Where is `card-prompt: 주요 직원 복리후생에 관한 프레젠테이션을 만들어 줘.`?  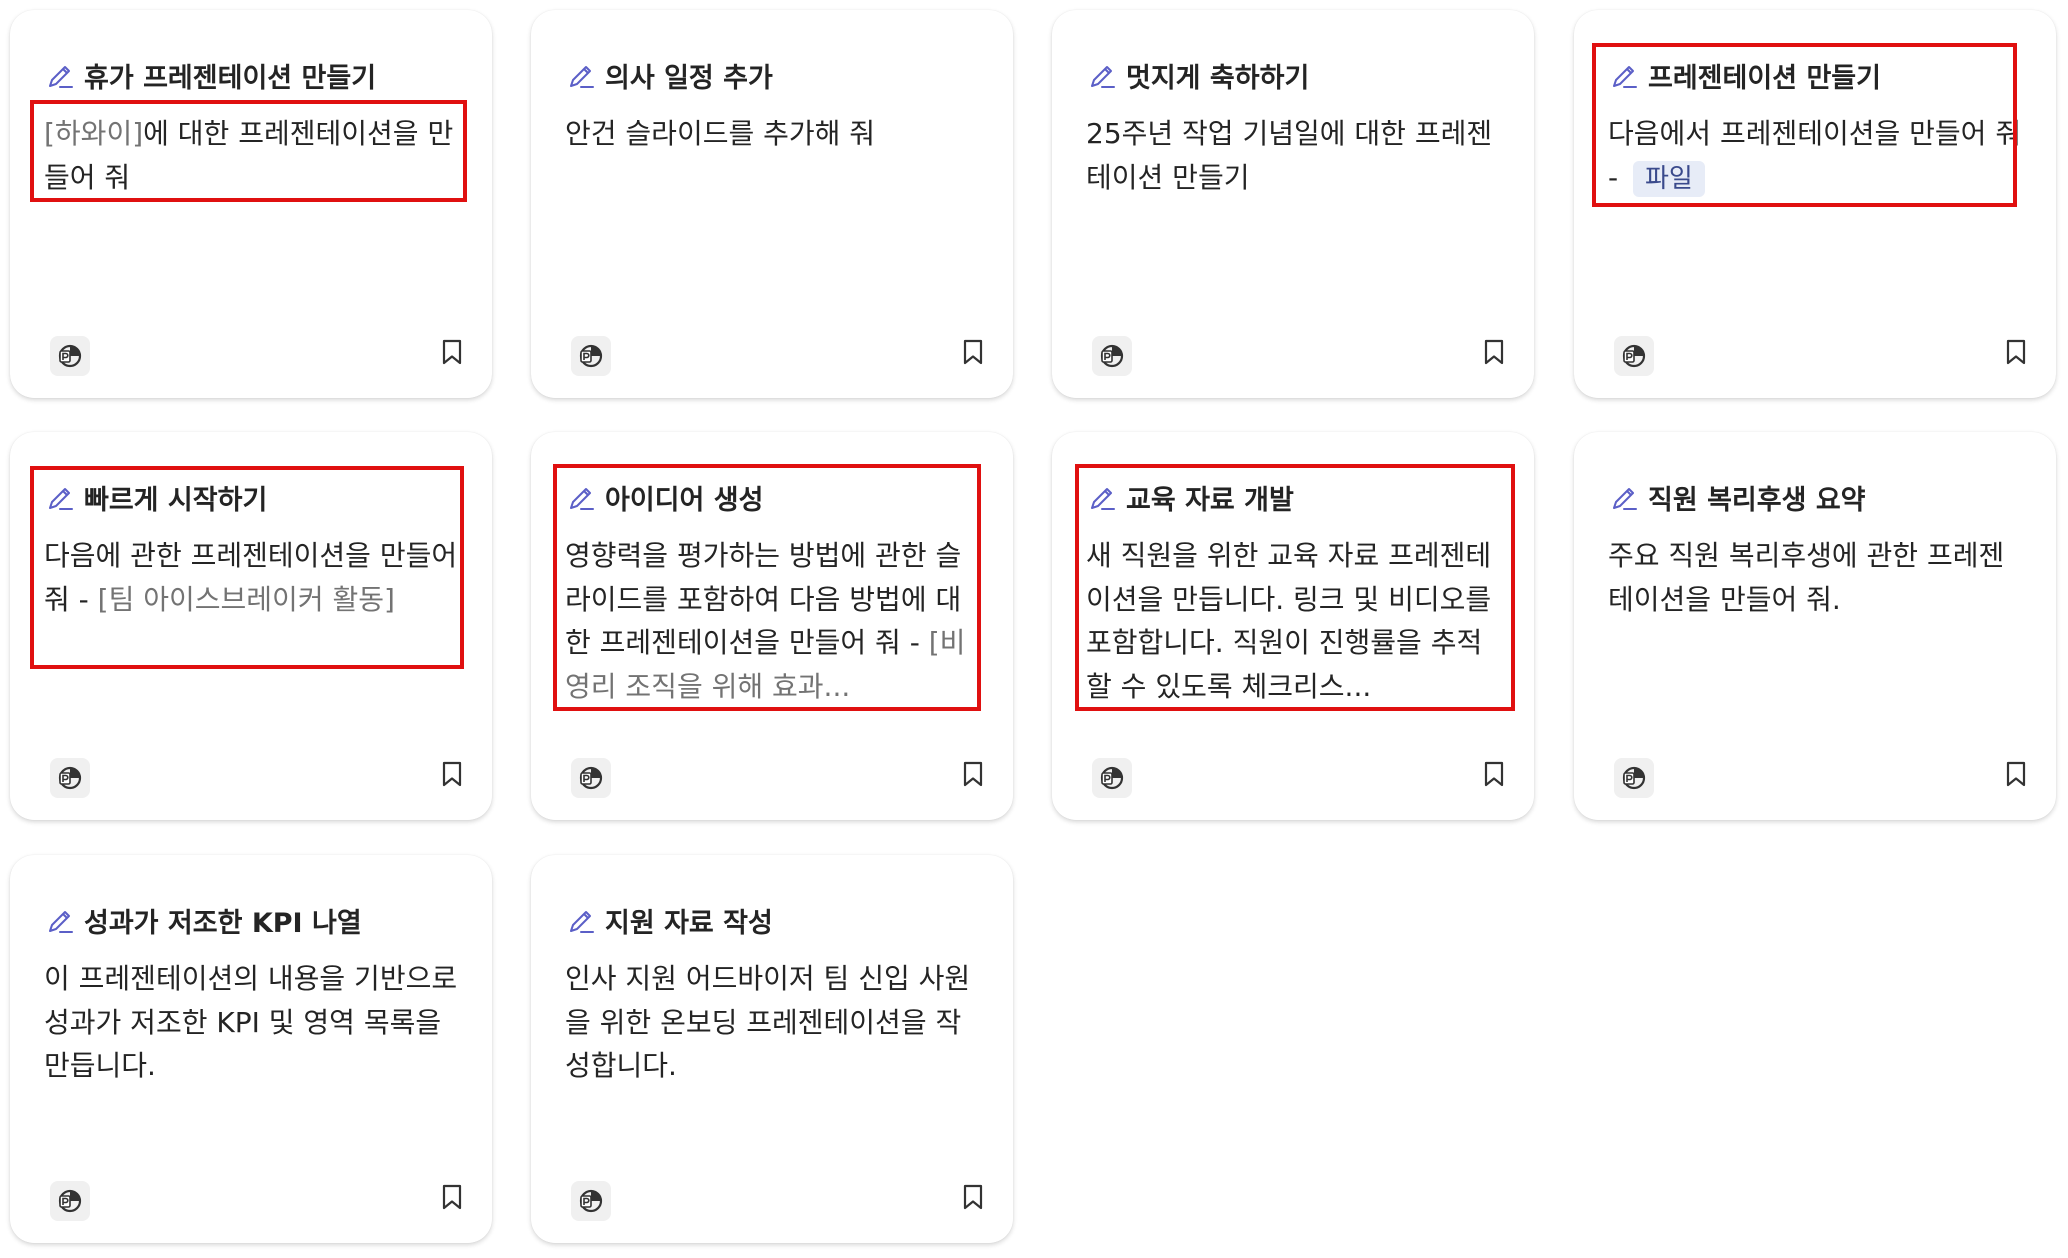
card-prompt: 주요 직원 복리후생에 관한 프레젠테이션을 만들어 줘. is located at coordinates (1816, 577).